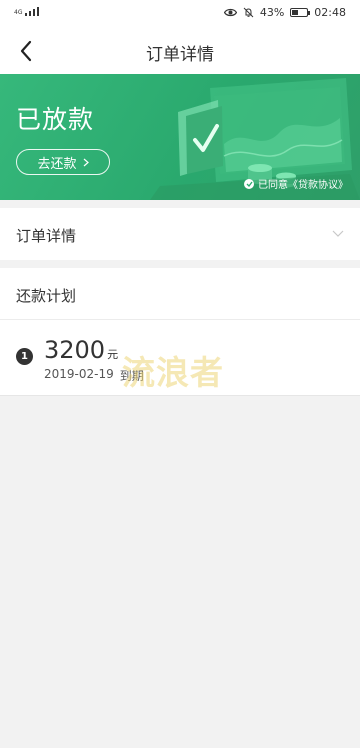 The image size is (360, 748). I want to click on status-icons: 43% 02:48, so click(284, 12).